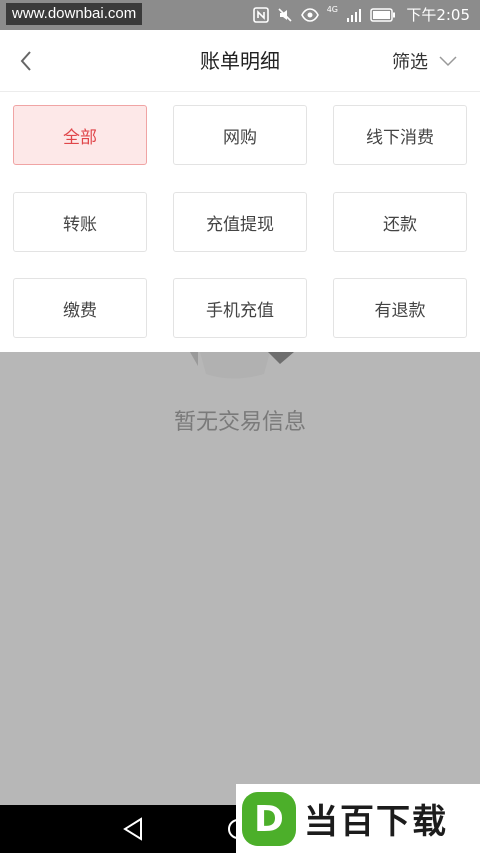  Describe the element at coordinates (240, 15) in the screenshot. I see `status-bar: www.downbai.com 4G 下午2:05` at that location.